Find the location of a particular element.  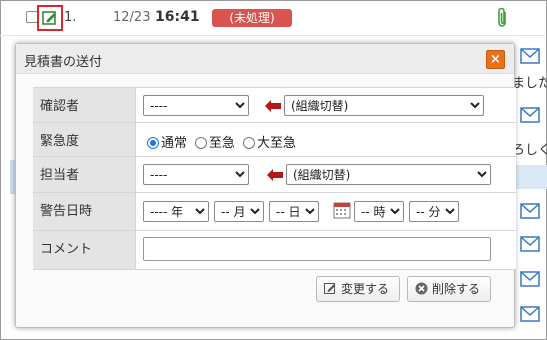

delete-icon is located at coordinates (421, 288).